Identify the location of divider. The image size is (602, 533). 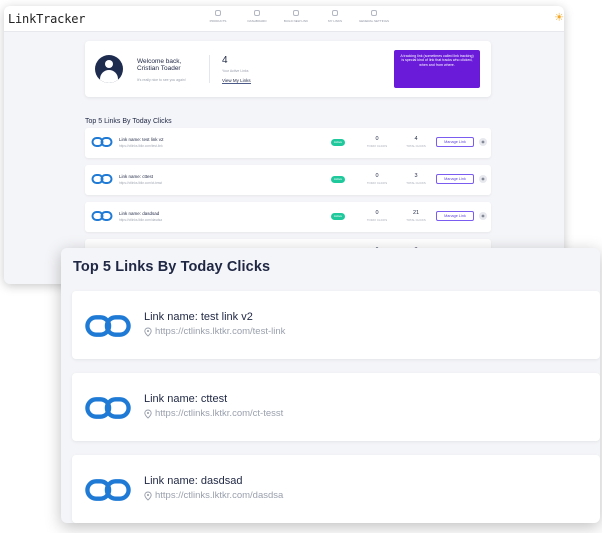
(209, 69).